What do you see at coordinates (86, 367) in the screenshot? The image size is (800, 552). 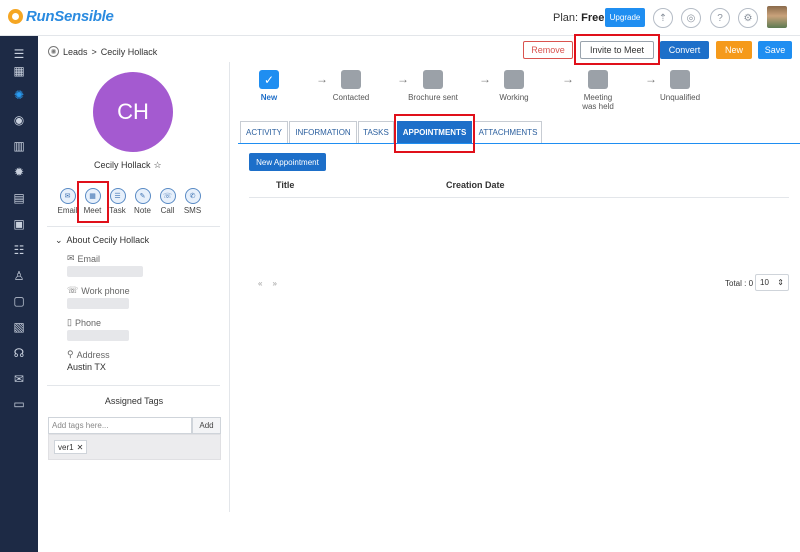 I see `address-value: Austin TX` at bounding box center [86, 367].